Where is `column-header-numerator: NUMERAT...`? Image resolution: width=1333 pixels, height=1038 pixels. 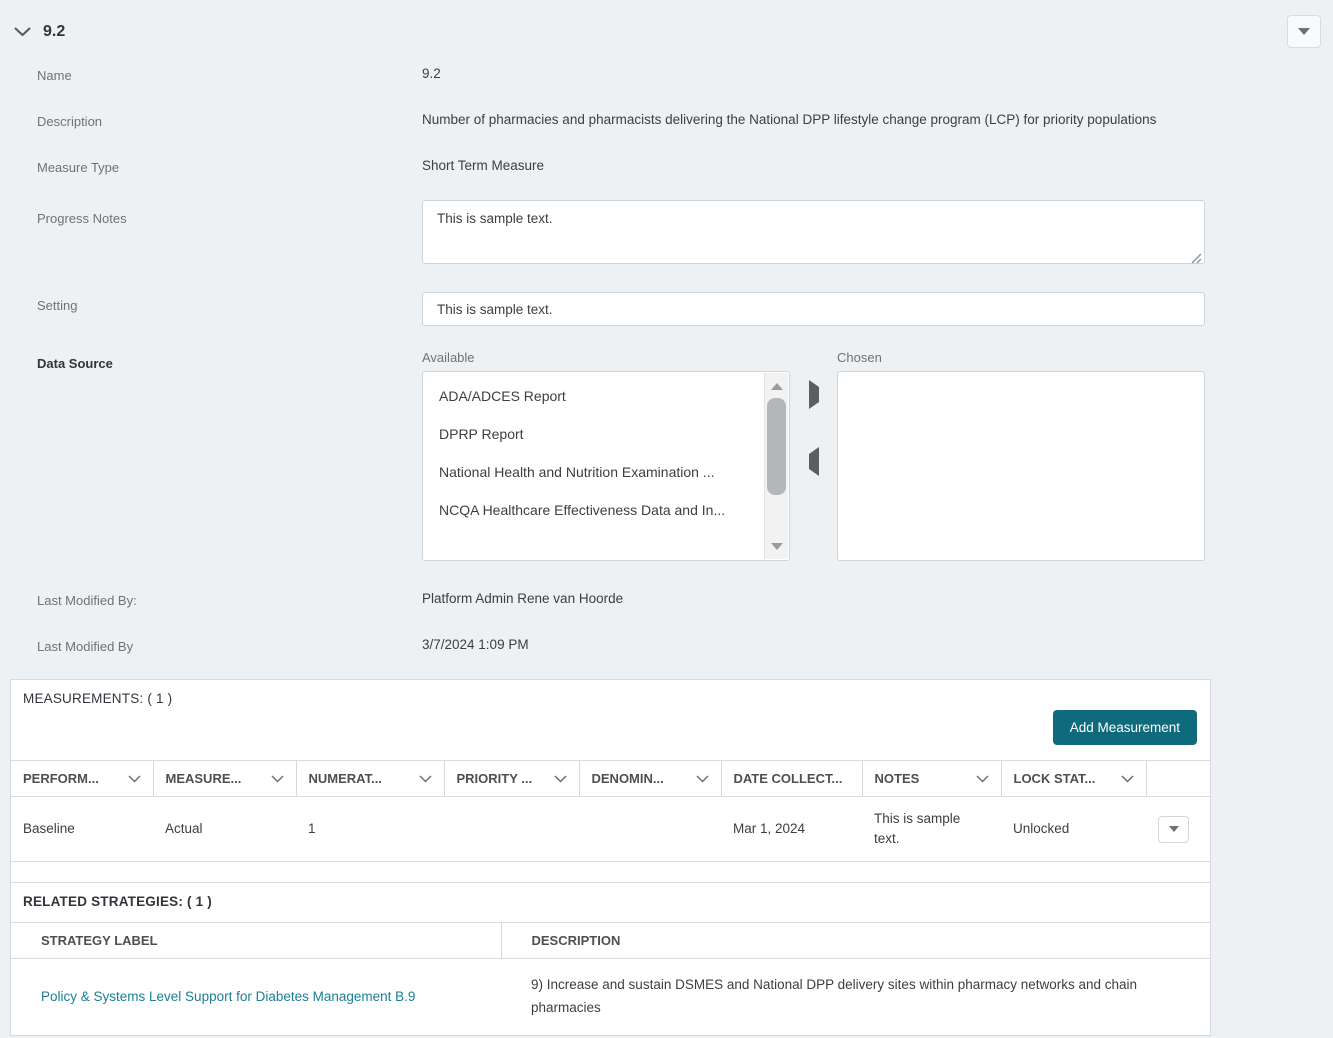
column-header-numerator: NUMERAT... is located at coordinates (369, 778).